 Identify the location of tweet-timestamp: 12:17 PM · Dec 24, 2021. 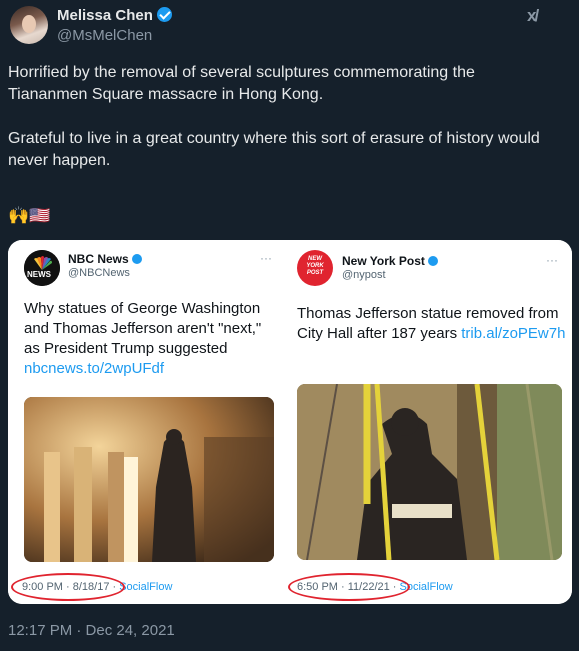
(91, 630).